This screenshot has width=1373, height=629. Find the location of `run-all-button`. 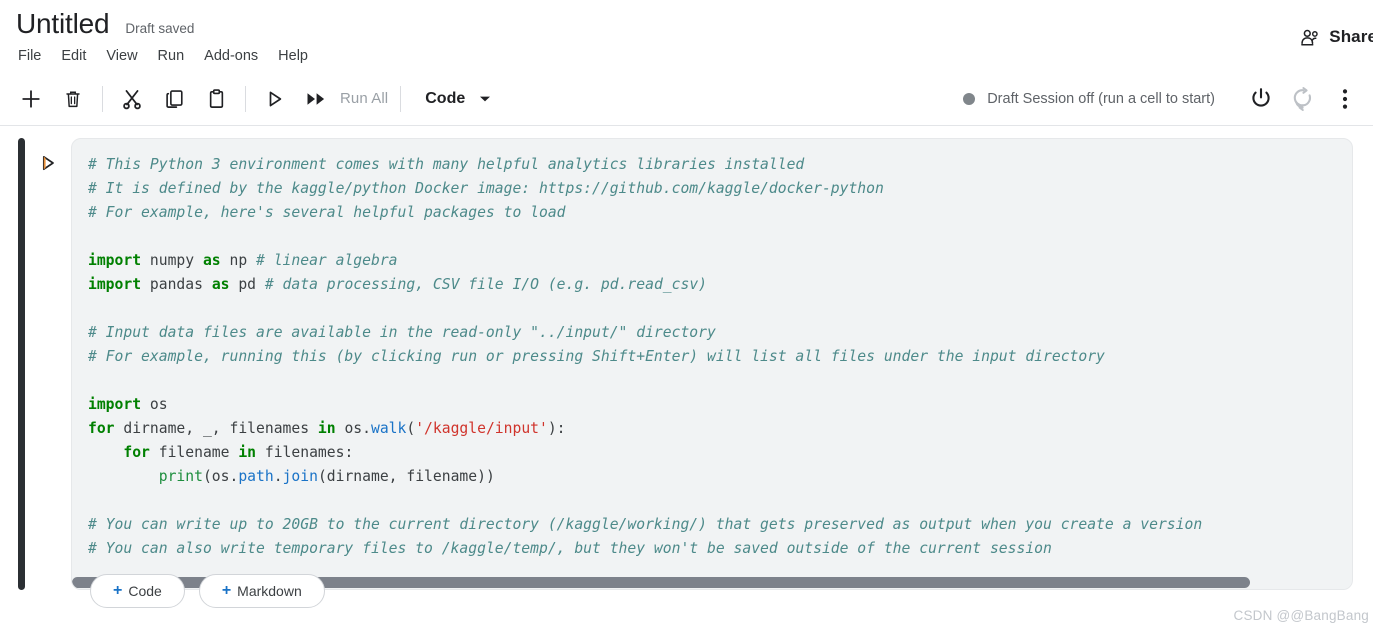

run-all-button is located at coordinates (317, 99).